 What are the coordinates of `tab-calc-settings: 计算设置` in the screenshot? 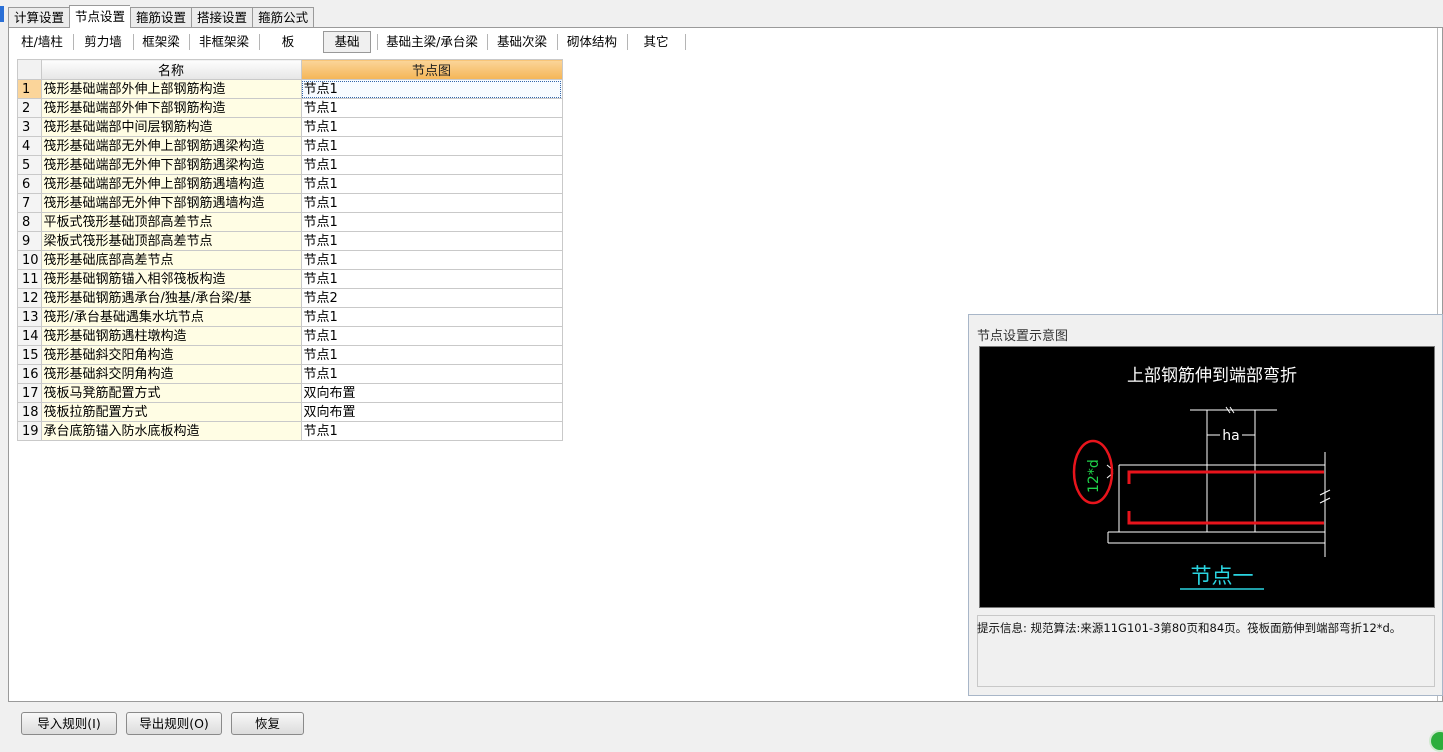 It's located at (39, 17).